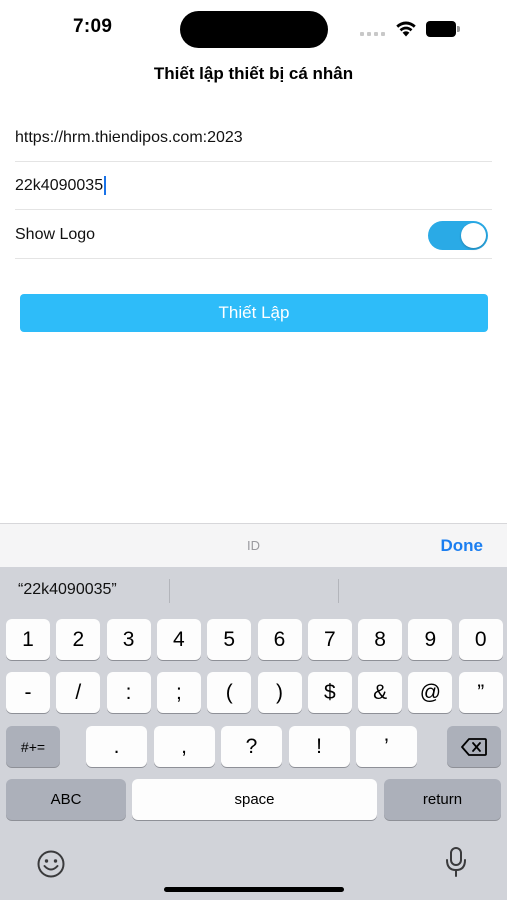 This screenshot has height=900, width=507. I want to click on key-8: 9, so click(430, 639).